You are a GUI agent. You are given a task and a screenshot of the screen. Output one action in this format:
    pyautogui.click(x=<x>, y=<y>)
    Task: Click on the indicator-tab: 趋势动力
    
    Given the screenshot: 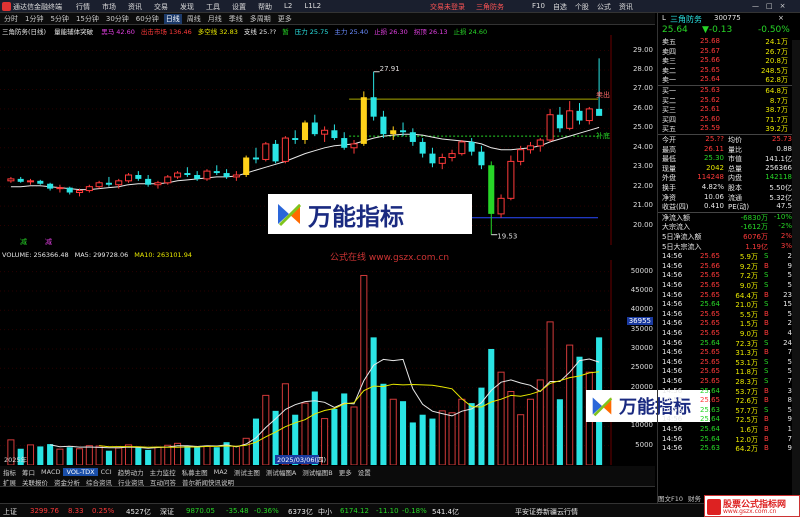 What is the action you would take?
    pyautogui.click(x=131, y=472)
    